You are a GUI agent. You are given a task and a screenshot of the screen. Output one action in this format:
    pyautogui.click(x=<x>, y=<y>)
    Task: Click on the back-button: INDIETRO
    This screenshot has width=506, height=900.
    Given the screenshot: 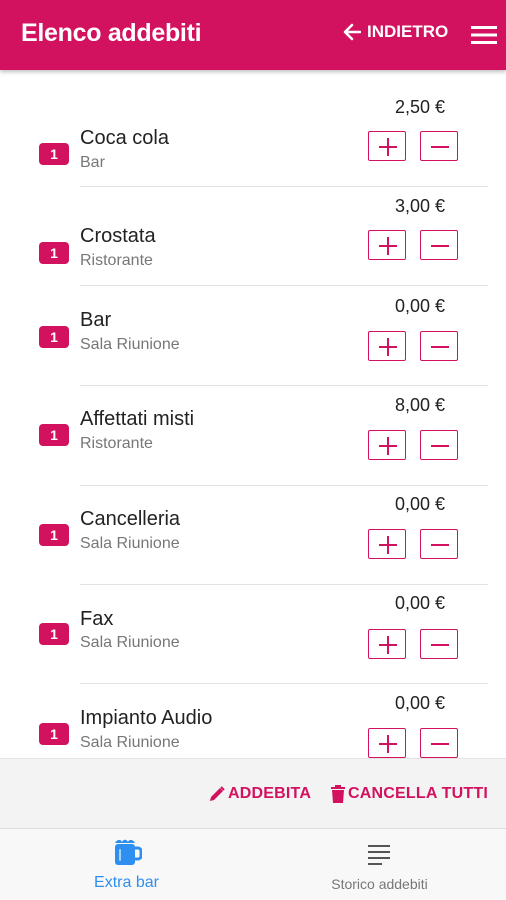 What is the action you would take?
    pyautogui.click(x=395, y=32)
    